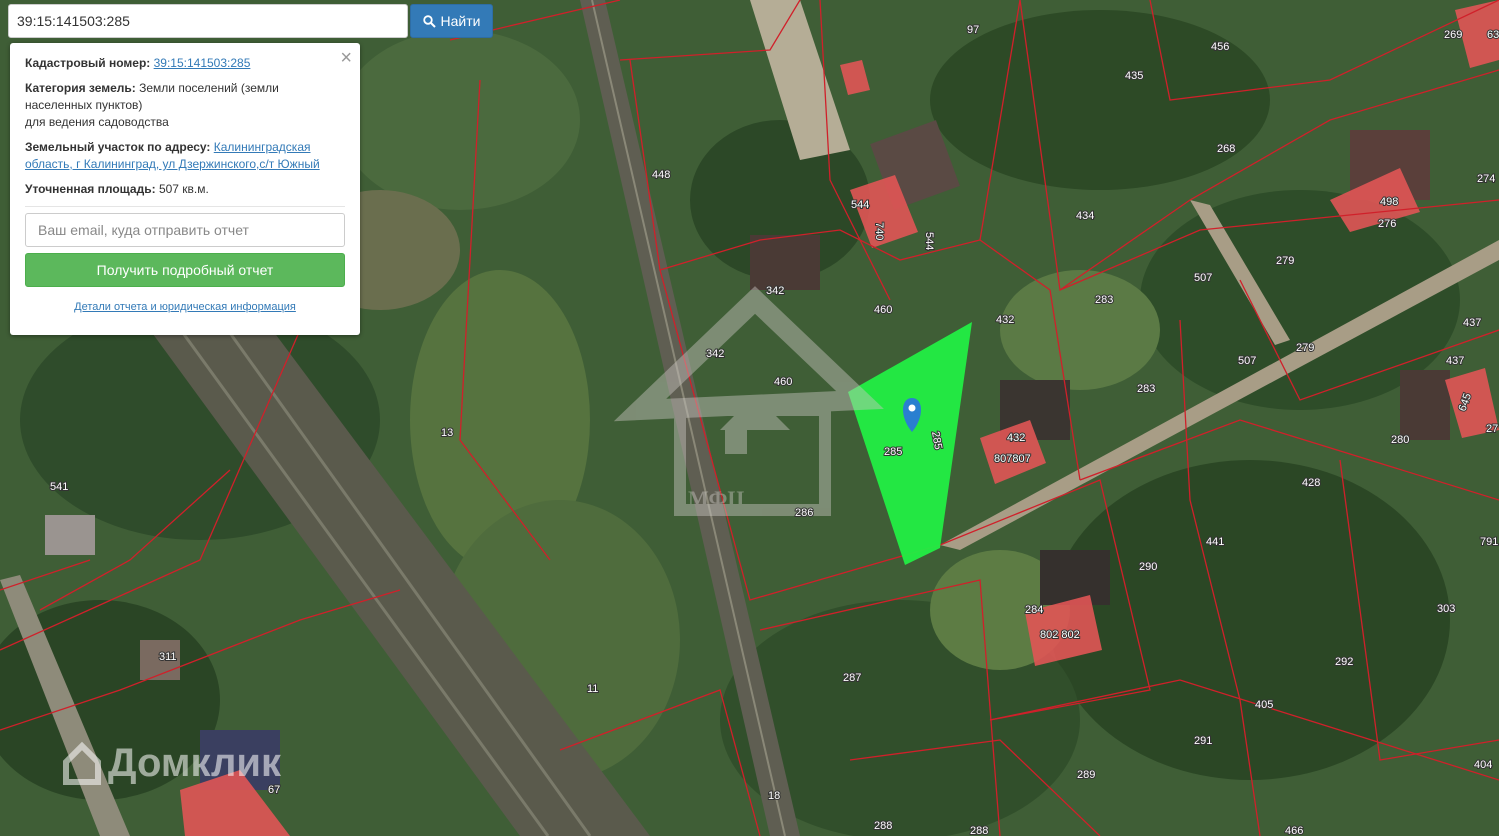 This screenshot has height=836, width=1499. Describe the element at coordinates (202, 63) in the screenshot. I see `cadastral-number-link: 39:15:141503:285` at that location.